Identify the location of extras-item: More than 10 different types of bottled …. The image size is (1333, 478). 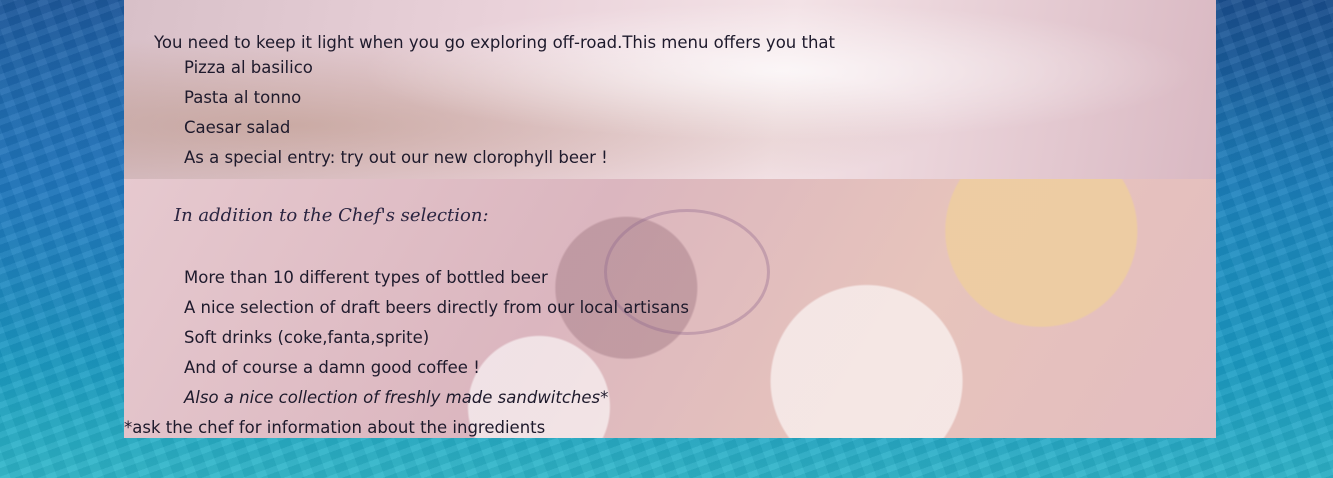
(366, 277).